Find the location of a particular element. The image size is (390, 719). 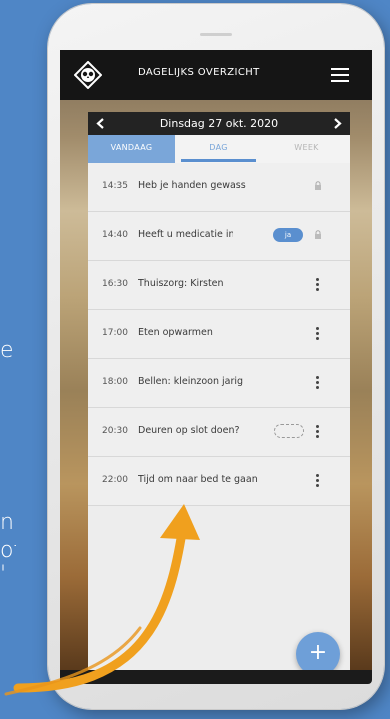

current-date: Dinsdag 27 okt. 2020 is located at coordinates (219, 123).